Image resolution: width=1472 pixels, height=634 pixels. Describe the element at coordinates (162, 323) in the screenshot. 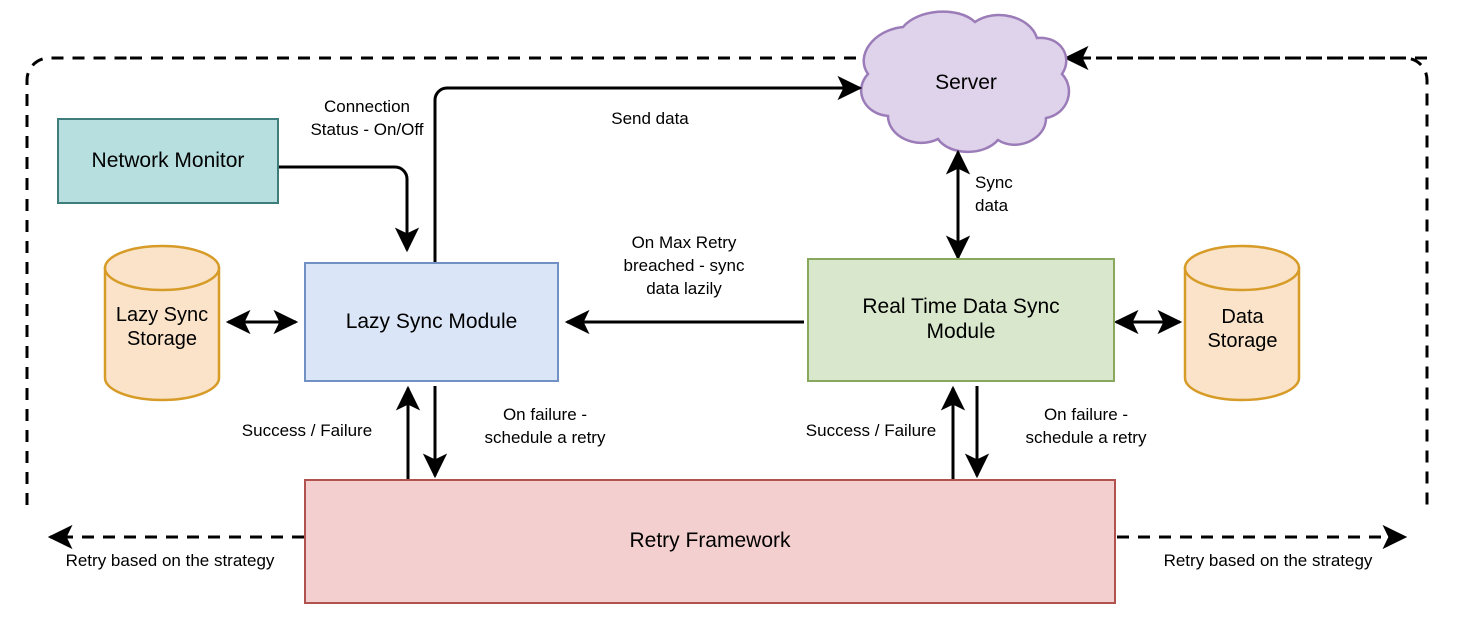

I see `lazy-sync-storage-shape` at that location.